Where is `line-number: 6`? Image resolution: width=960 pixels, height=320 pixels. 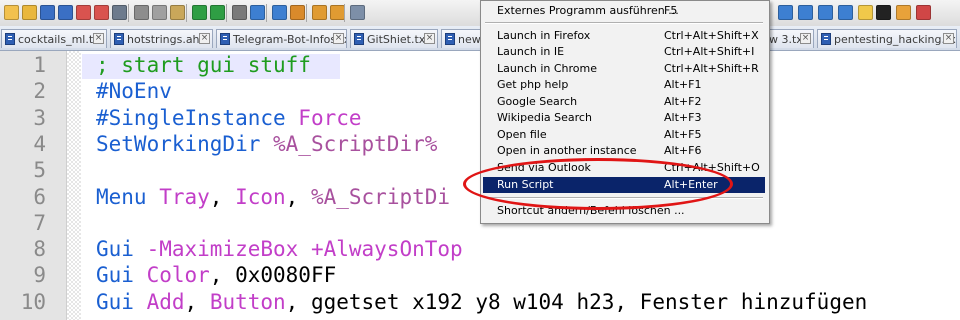
line-number: 6 is located at coordinates (39, 196).